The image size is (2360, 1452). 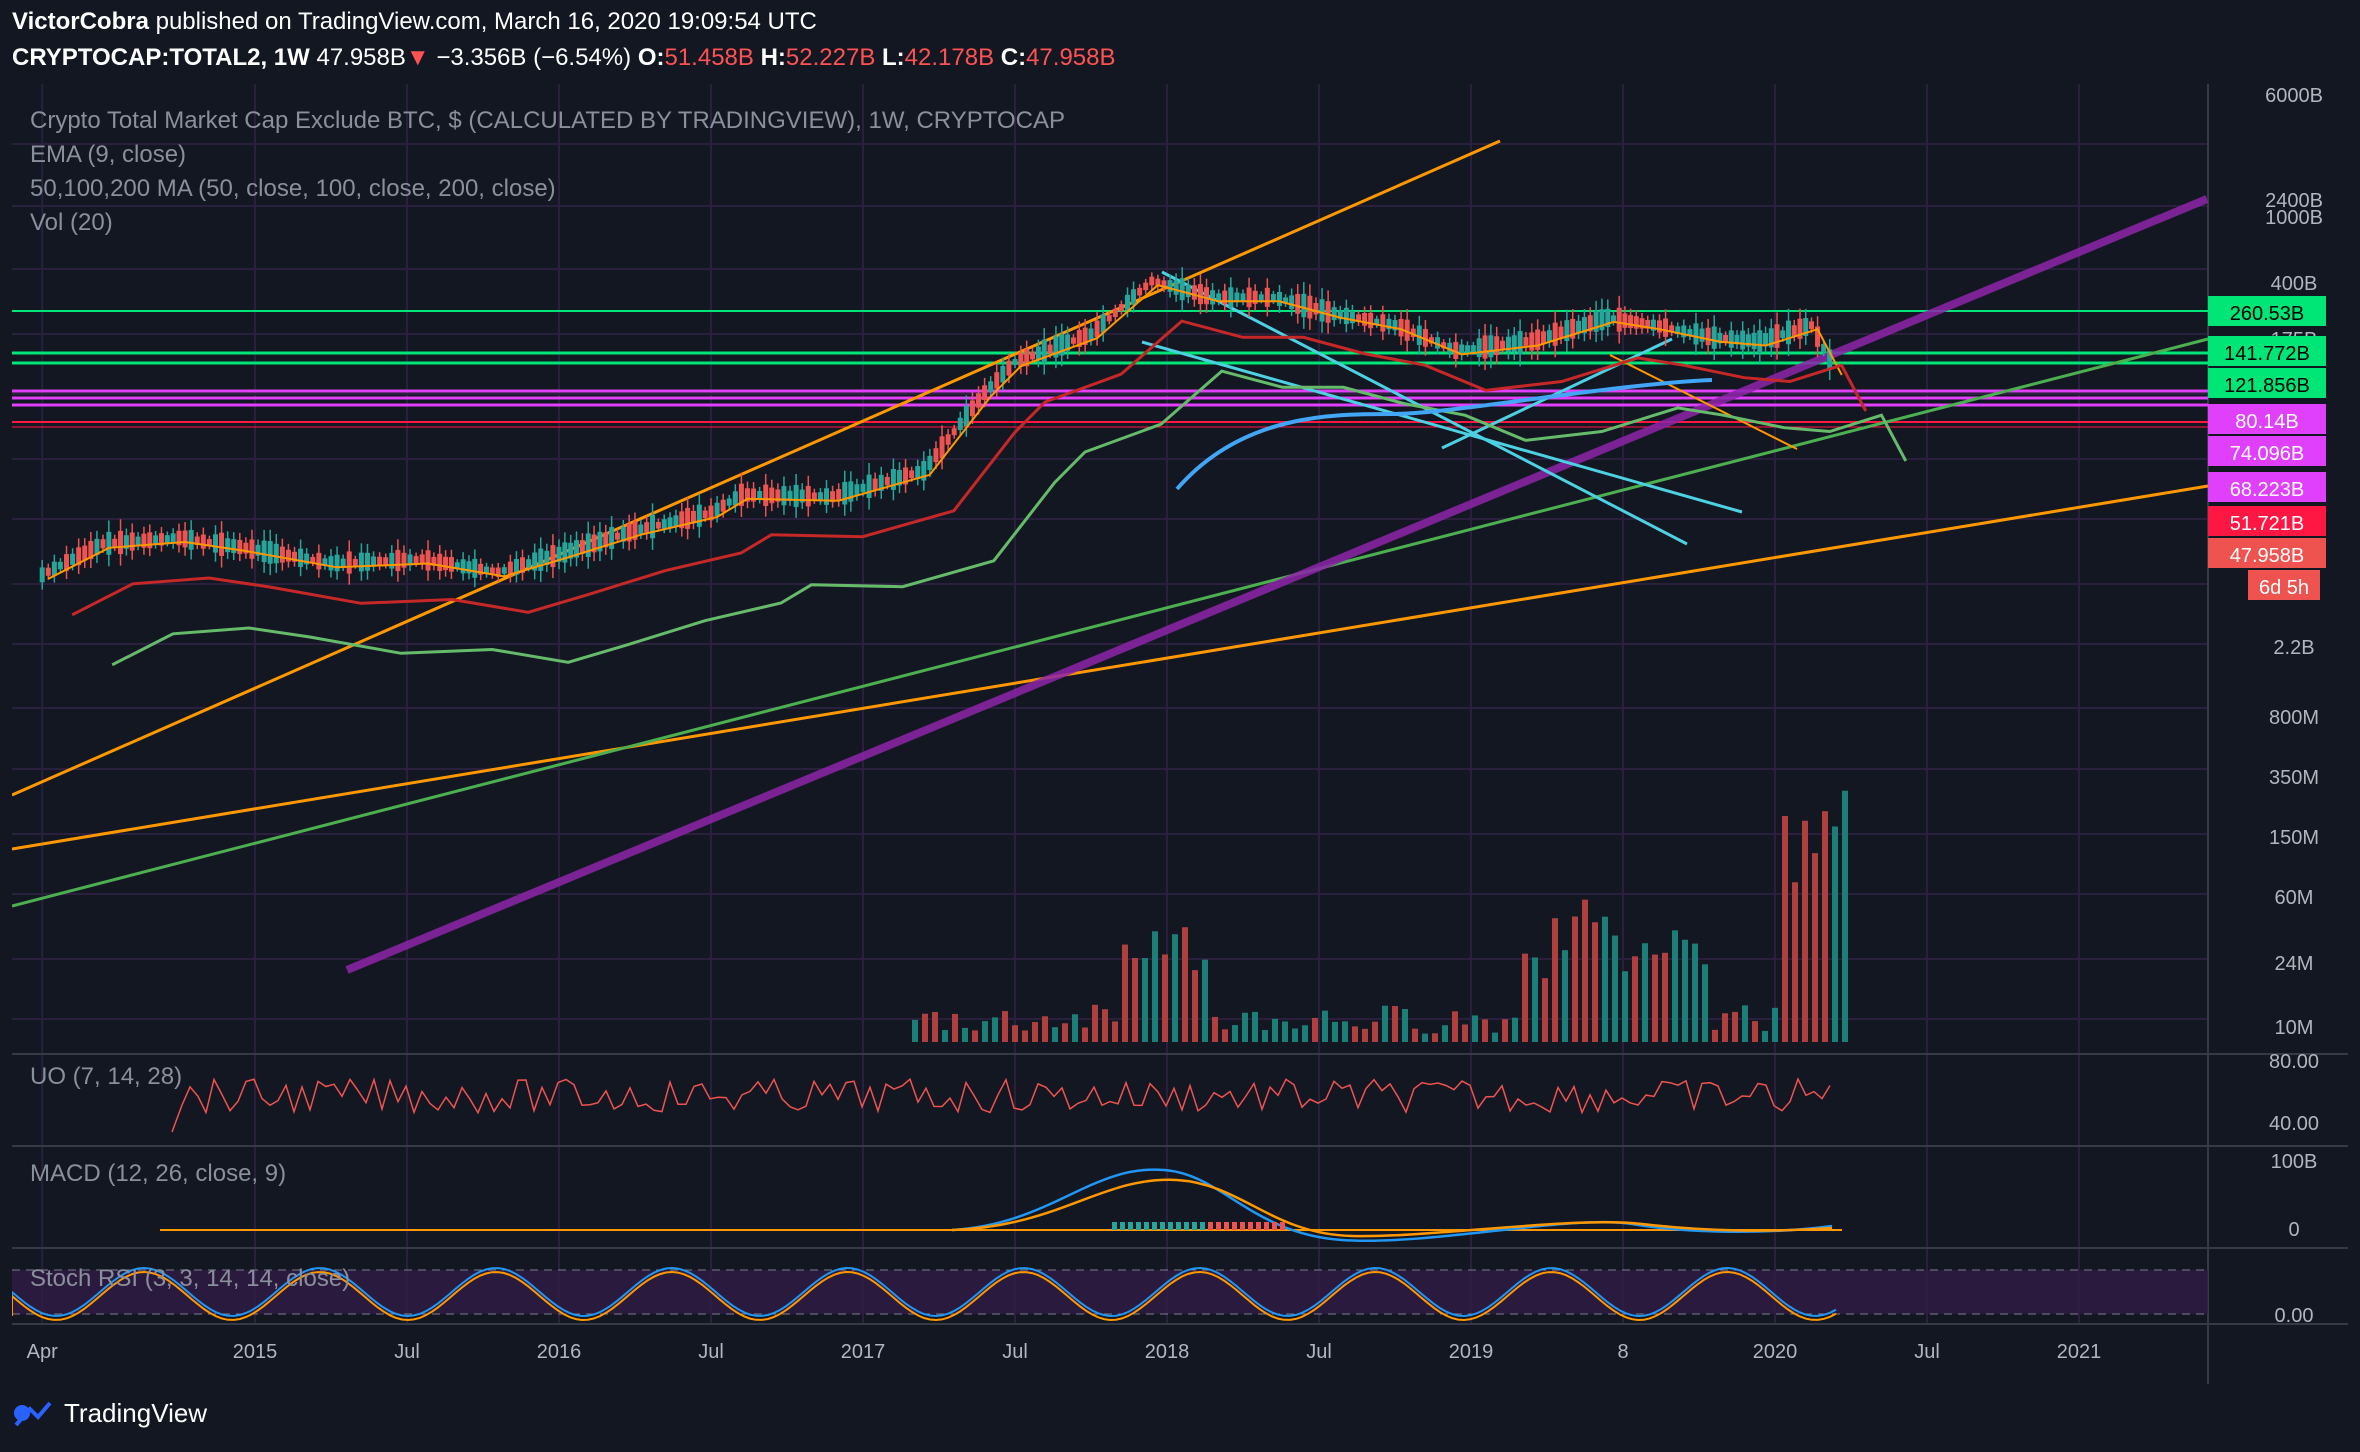 What do you see at coordinates (106, 1076) in the screenshot?
I see `pane-legend-uo: UO (7, 14, 28)` at bounding box center [106, 1076].